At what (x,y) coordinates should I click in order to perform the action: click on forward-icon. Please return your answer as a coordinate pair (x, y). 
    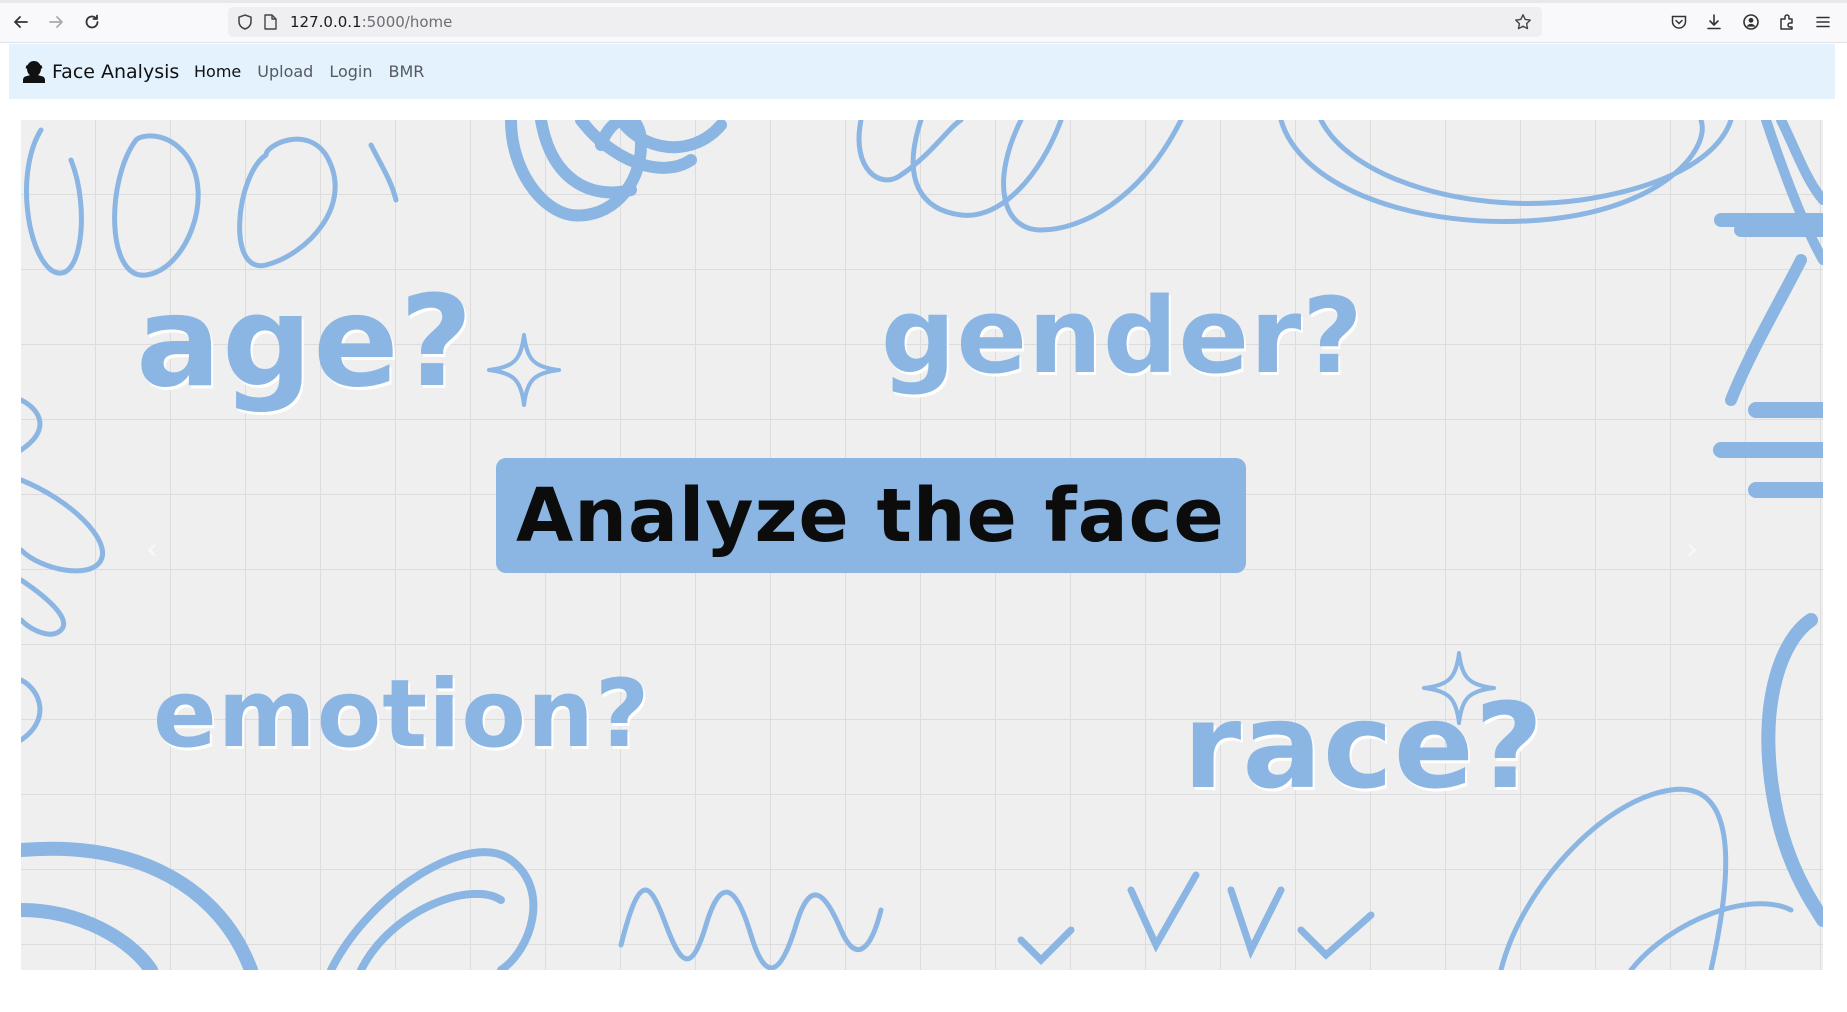
    Looking at the image, I should click on (56, 22).